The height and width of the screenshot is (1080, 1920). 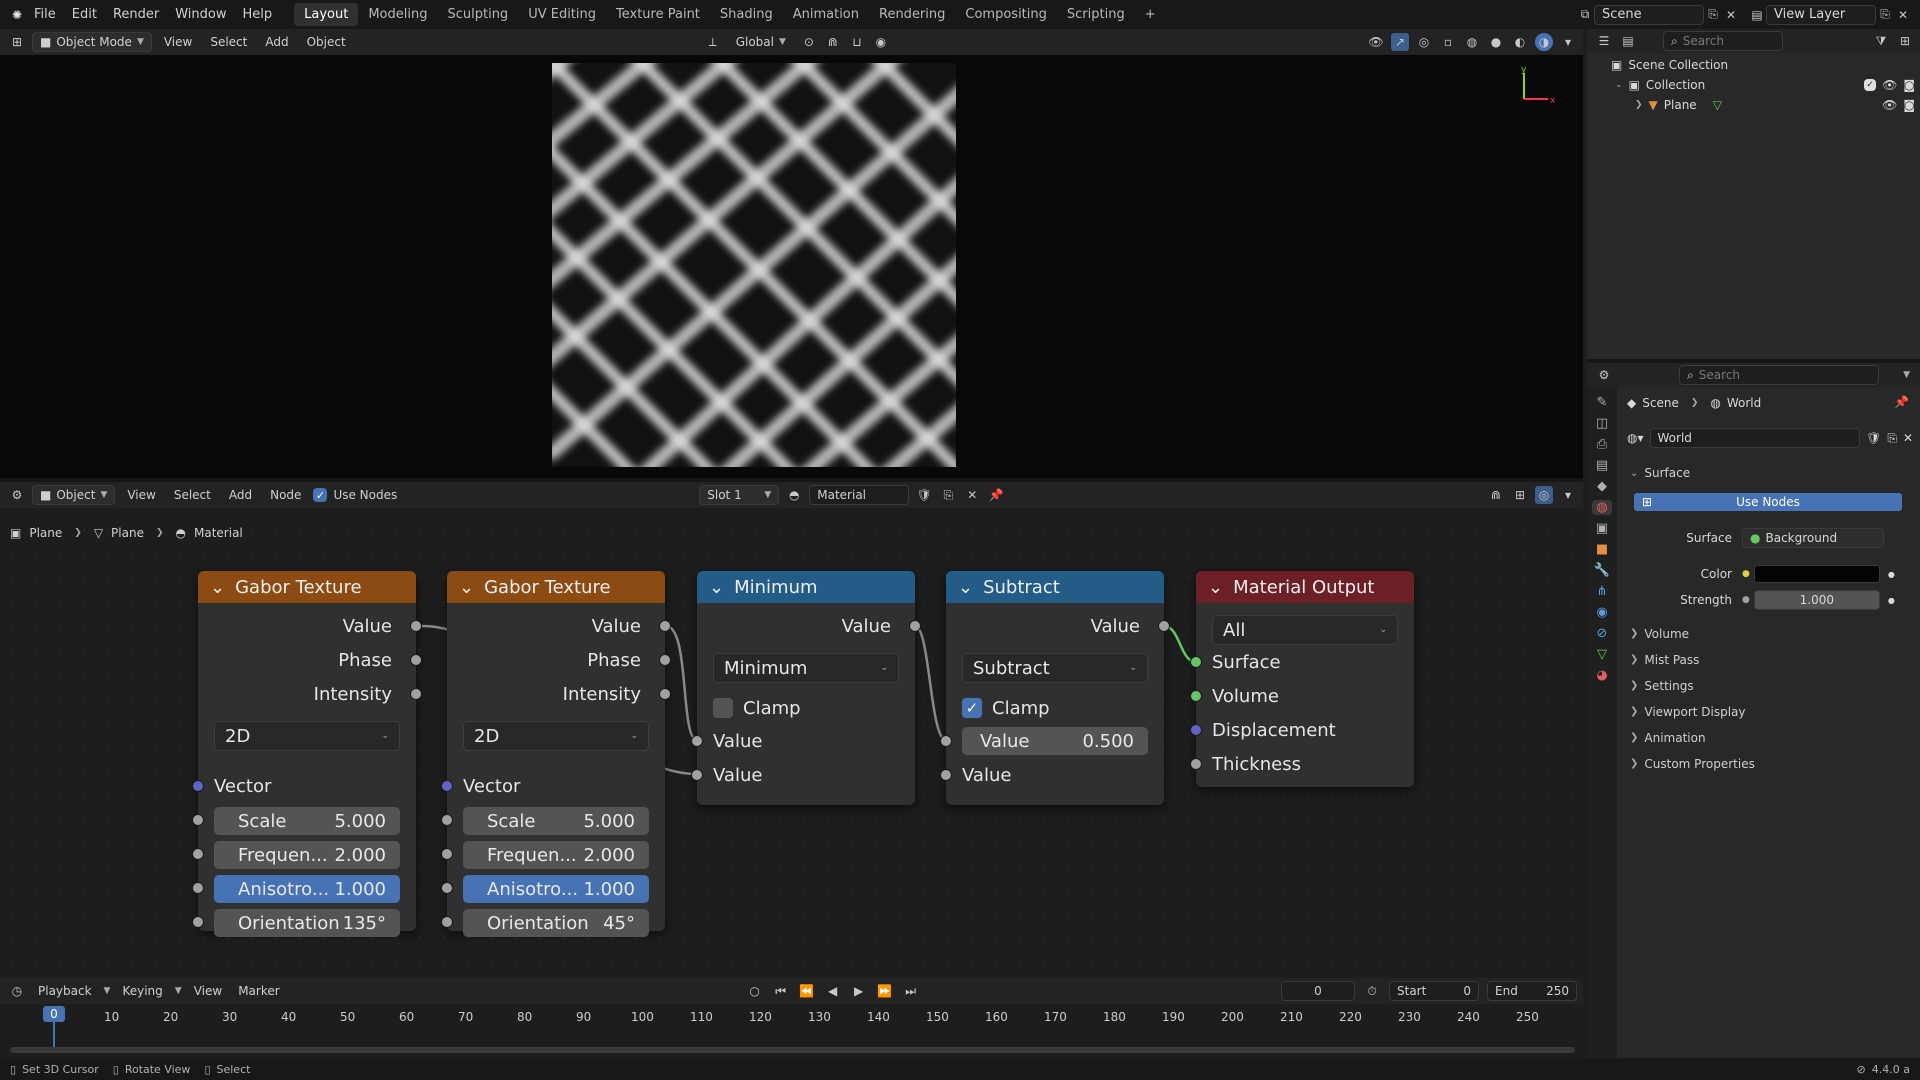 I want to click on orientation-selector: Global ▼, so click(x=760, y=42).